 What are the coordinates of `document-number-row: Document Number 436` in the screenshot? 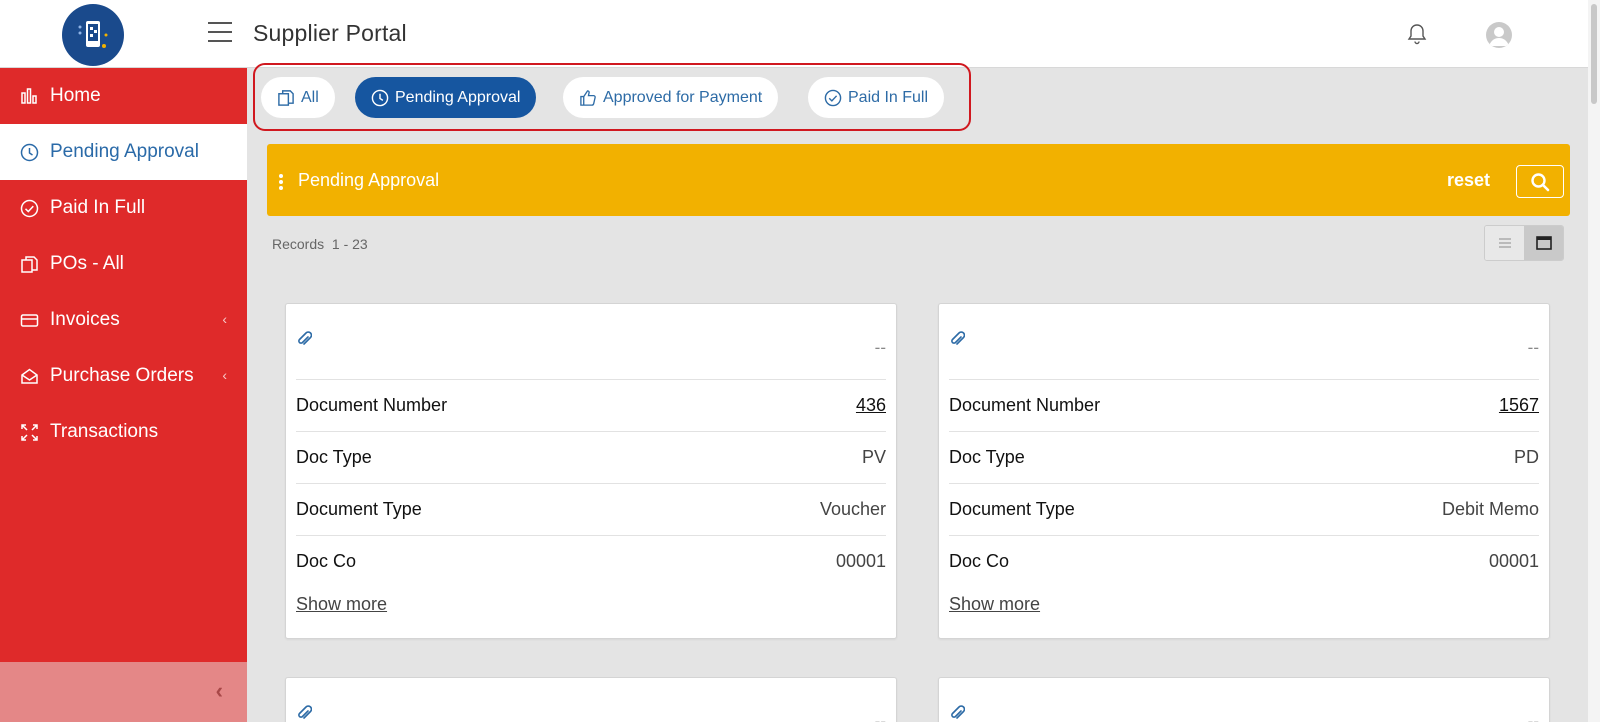 It's located at (591, 405).